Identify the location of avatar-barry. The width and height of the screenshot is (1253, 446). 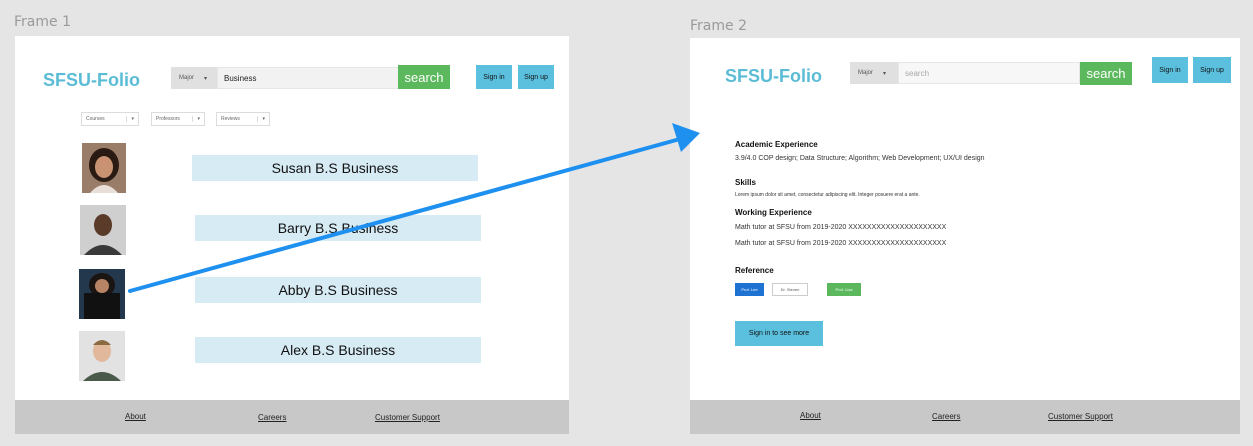
(103, 230).